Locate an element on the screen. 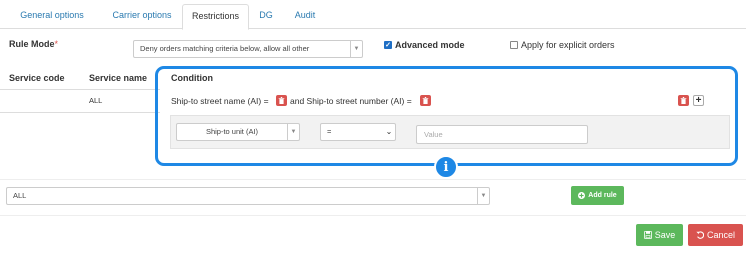  tab-audit: Audit is located at coordinates (305, 16).